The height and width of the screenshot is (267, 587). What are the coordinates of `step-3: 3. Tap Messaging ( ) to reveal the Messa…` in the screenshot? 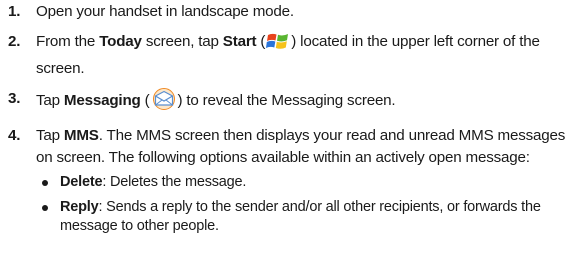 It's located at (293, 102).